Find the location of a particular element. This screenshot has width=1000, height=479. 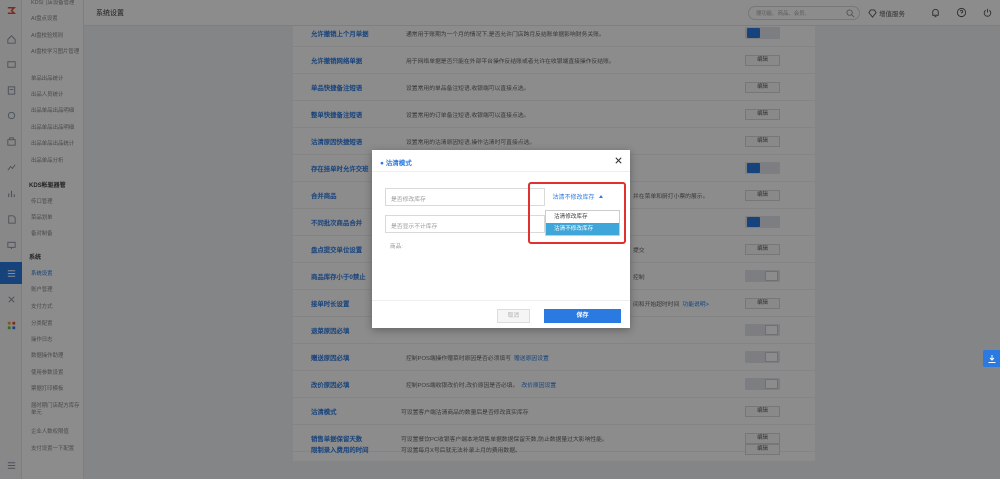

dialog-header: ● 沽清模式 is located at coordinates (501, 161).